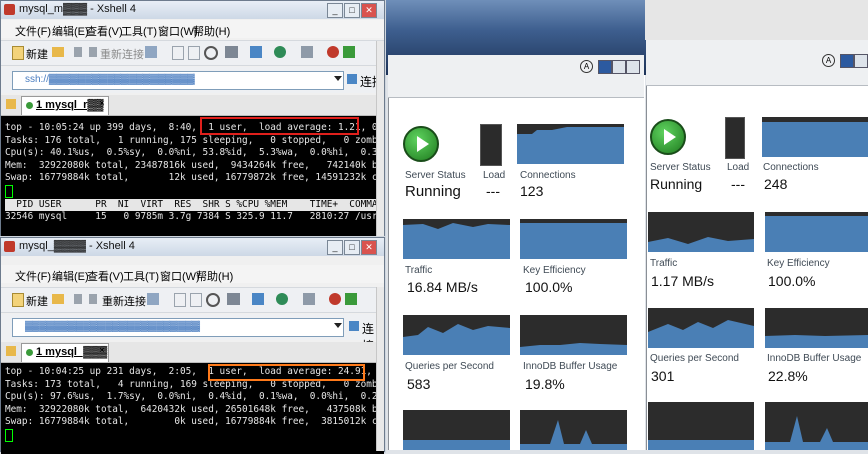 The image size is (868, 454). What do you see at coordinates (493, 191) in the screenshot?
I see `load-value: ---` at bounding box center [493, 191].